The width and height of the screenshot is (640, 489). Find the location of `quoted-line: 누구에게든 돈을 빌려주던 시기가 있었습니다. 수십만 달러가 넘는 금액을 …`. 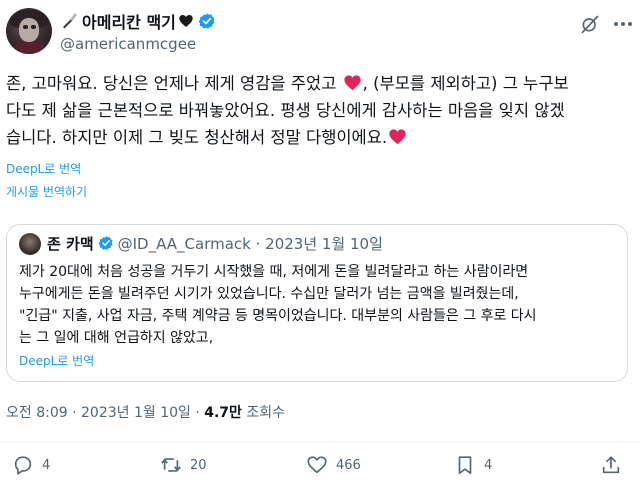

quoted-line: 누구에게든 돈을 빌려주던 시기가 있었습니다. 수십만 달러가 넘는 금액을 … is located at coordinates (269, 294).